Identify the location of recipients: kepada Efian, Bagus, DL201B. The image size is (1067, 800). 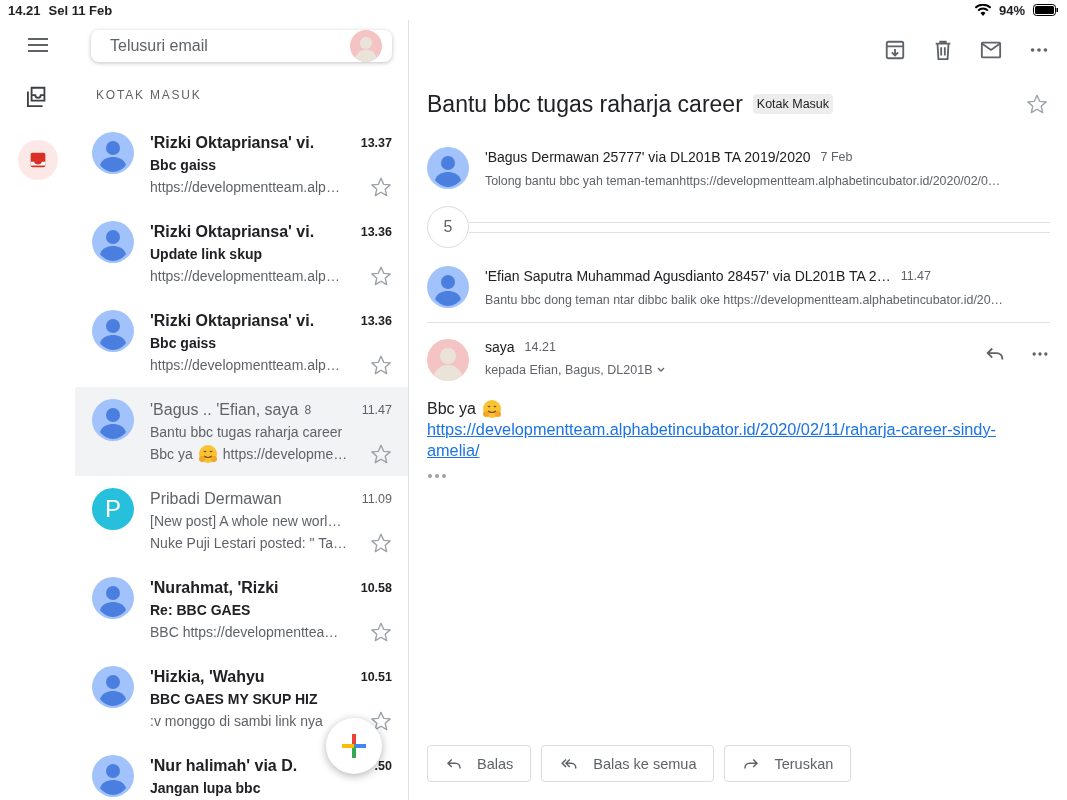
(569, 370).